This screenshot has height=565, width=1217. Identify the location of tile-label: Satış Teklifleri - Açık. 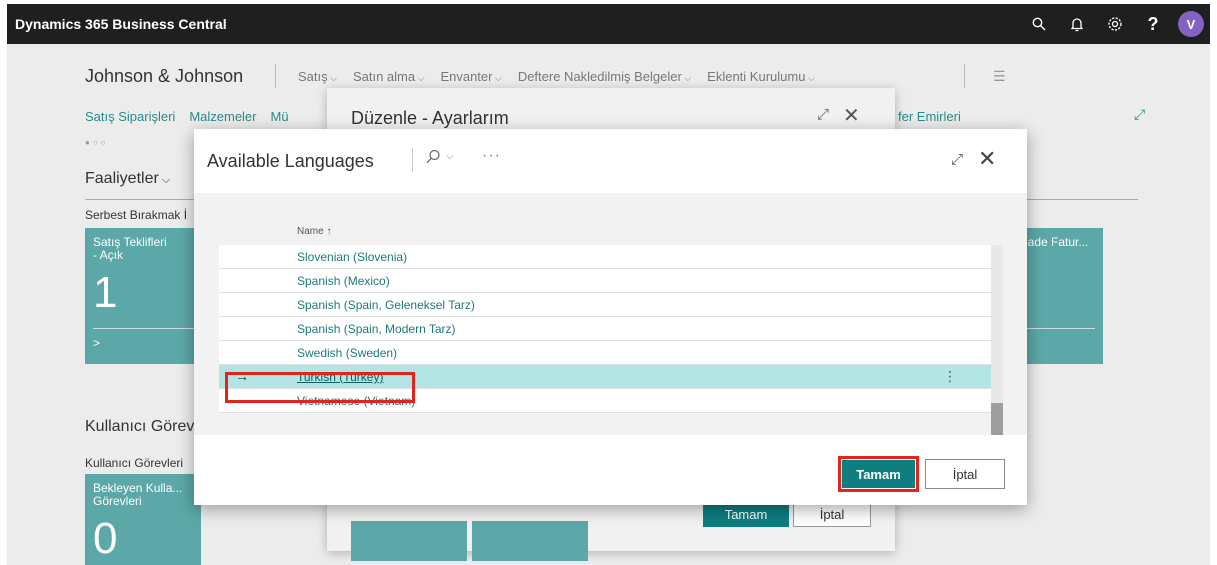
(130, 248).